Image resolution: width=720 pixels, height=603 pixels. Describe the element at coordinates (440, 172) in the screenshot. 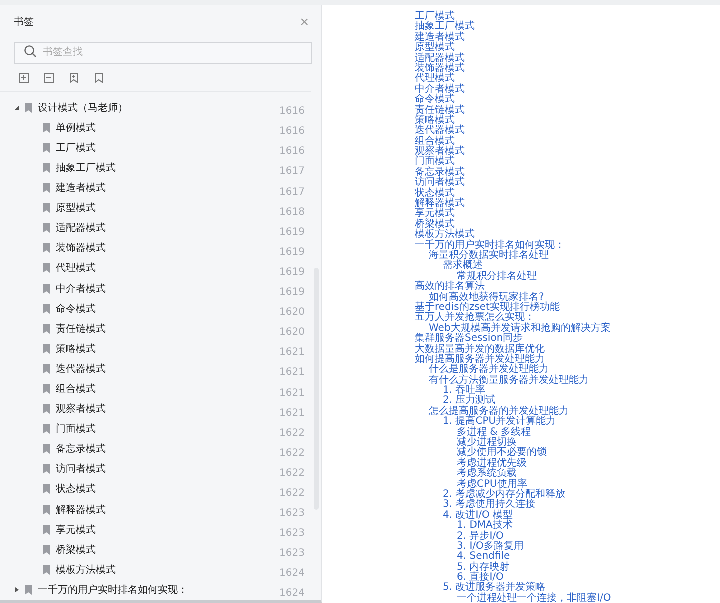

I see `outline-link: 备忘录模式` at that location.